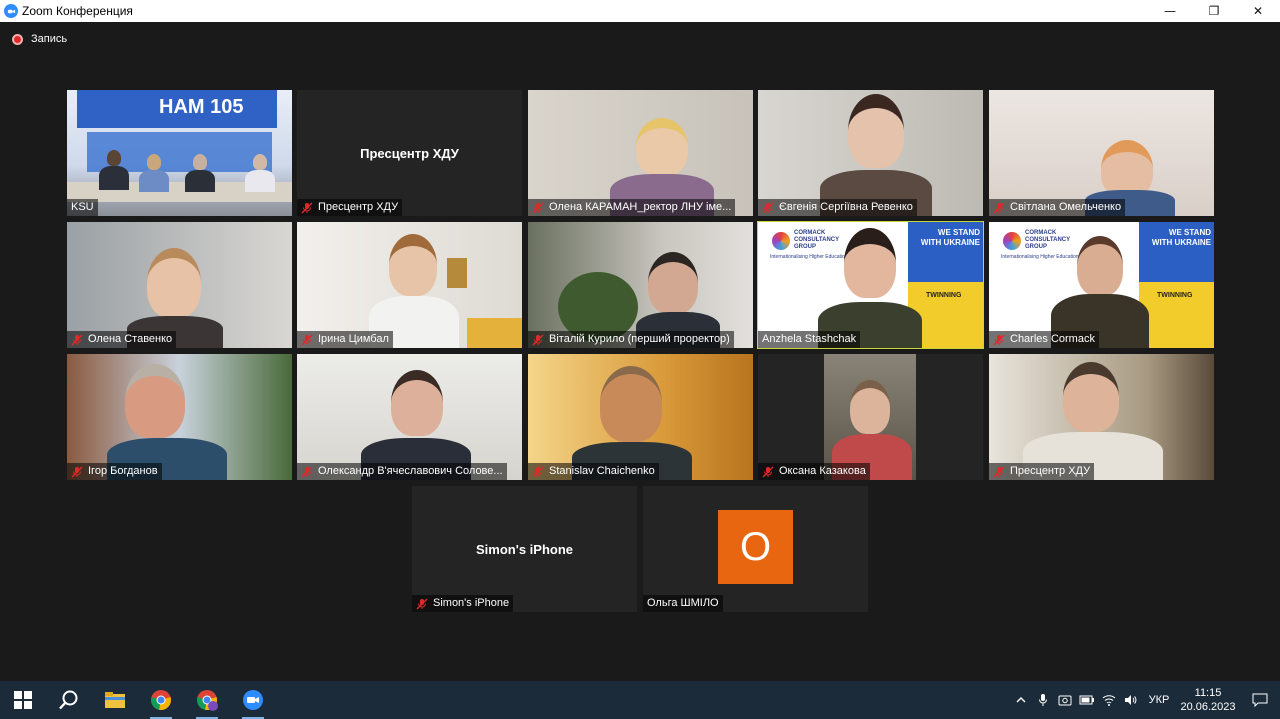 This screenshot has height=719, width=1280. What do you see at coordinates (602, 471) in the screenshot?
I see `participant-name: Stanislav Chaichenko` at bounding box center [602, 471].